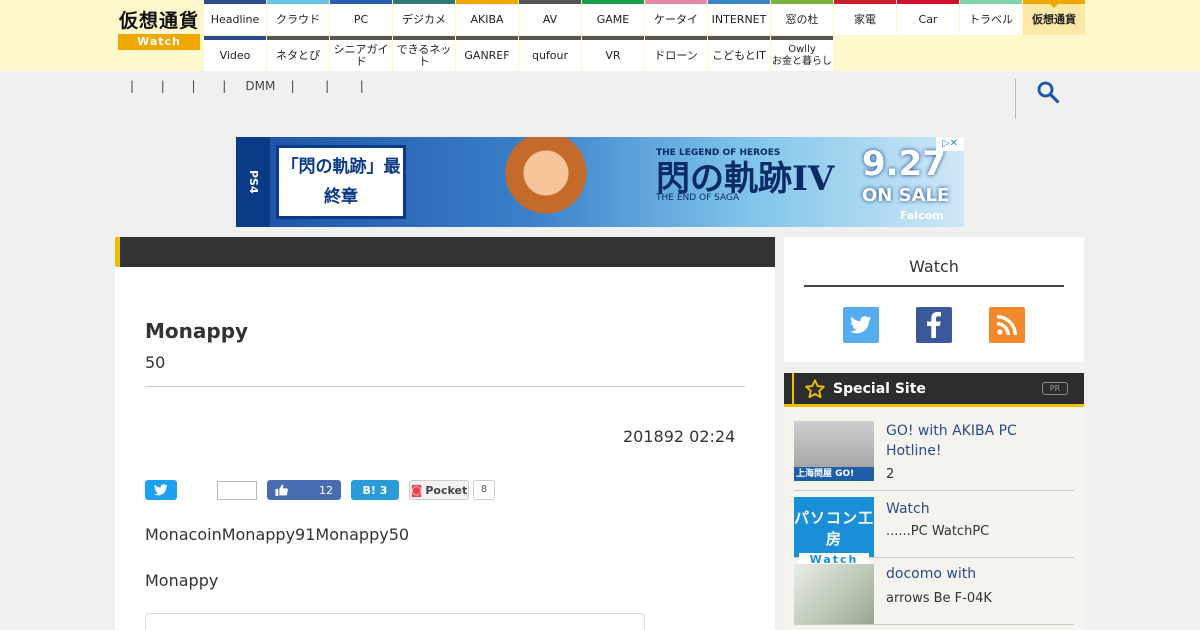 This screenshot has width=1200, height=630. I want to click on nav-item-keitai: ケータイ, so click(676, 17).